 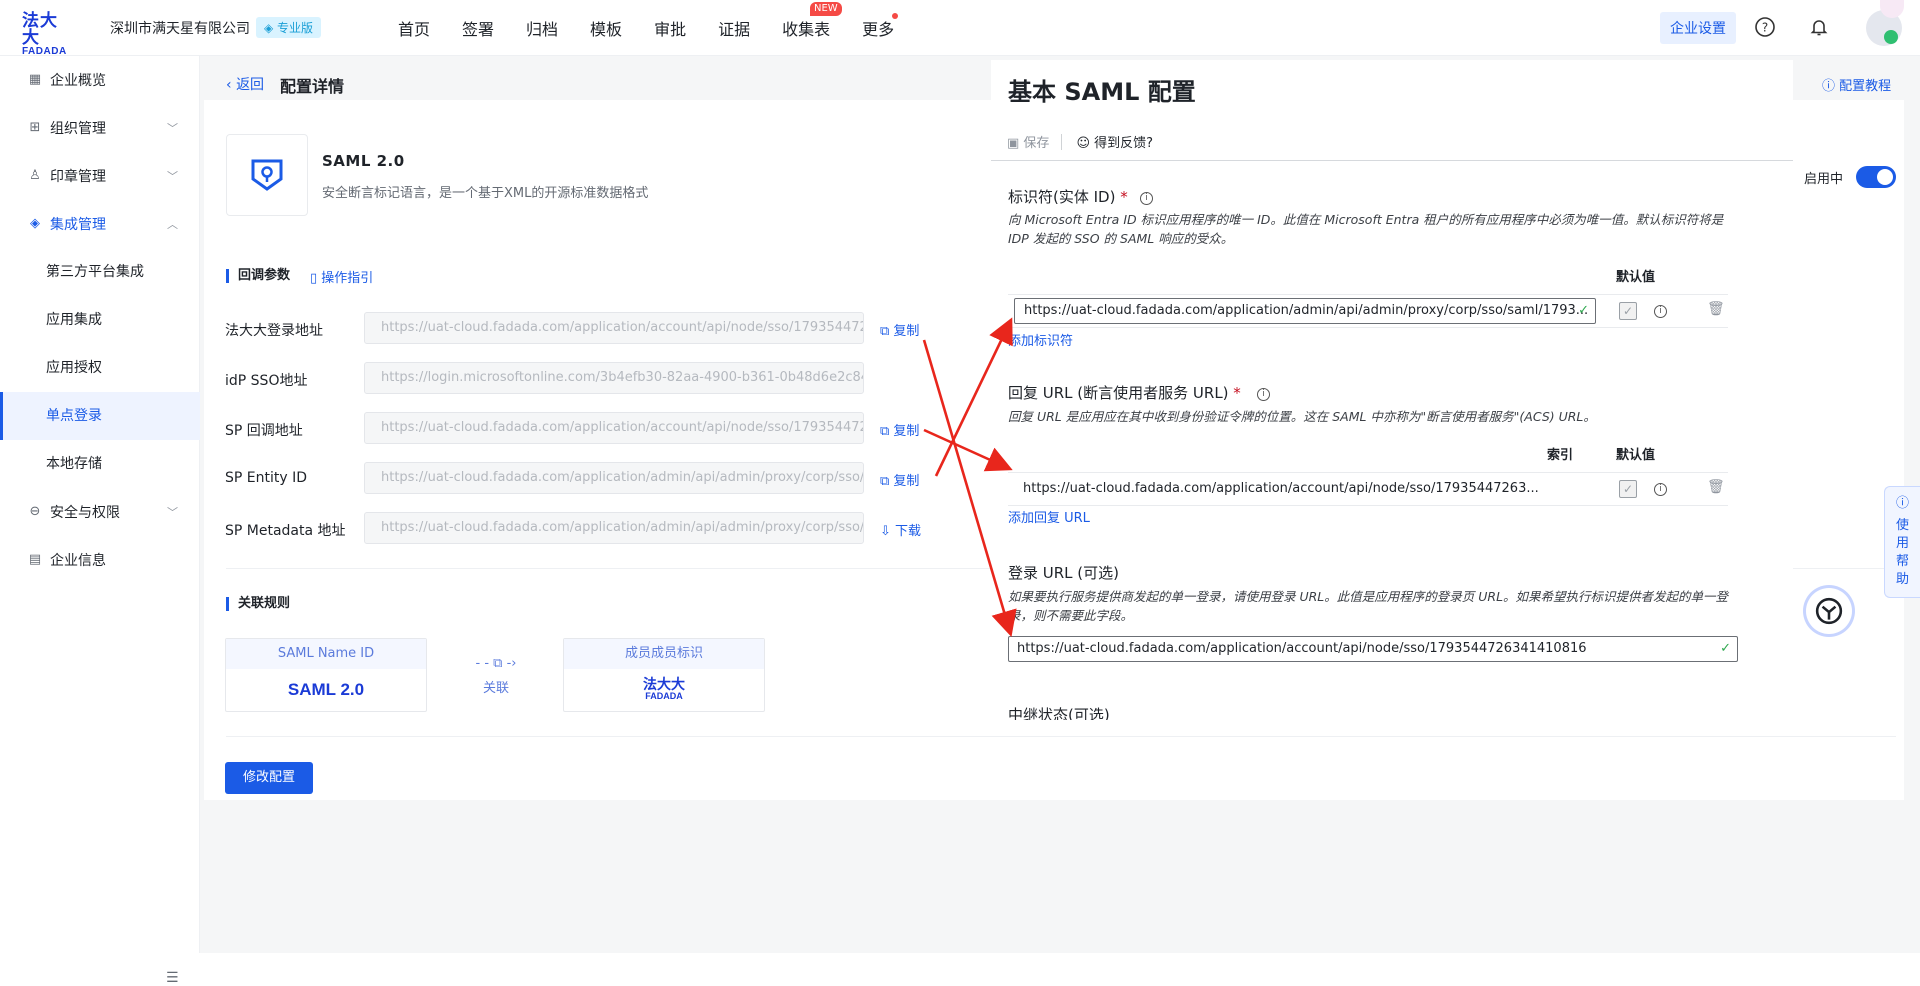 What do you see at coordinates (1892, 9) in the screenshot?
I see `location-pin-icon` at bounding box center [1892, 9].